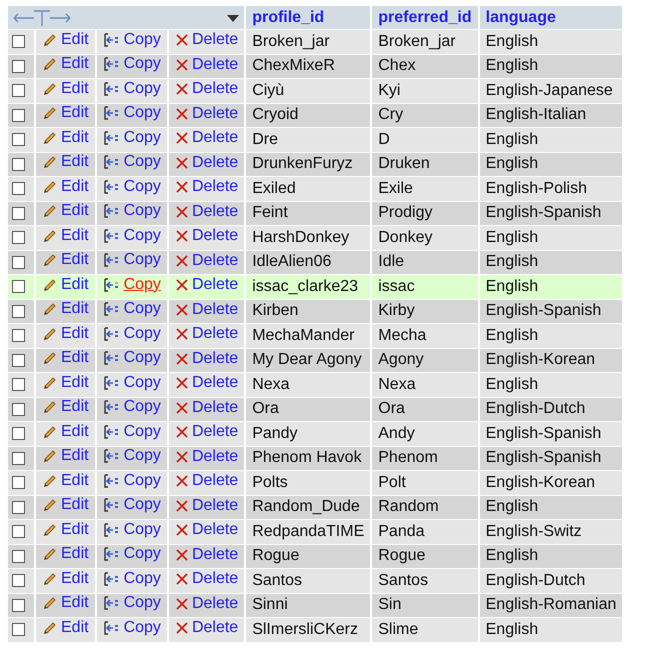 The image size is (666, 651). What do you see at coordinates (425, 17) in the screenshot?
I see `column-header: preferred_id` at bounding box center [425, 17].